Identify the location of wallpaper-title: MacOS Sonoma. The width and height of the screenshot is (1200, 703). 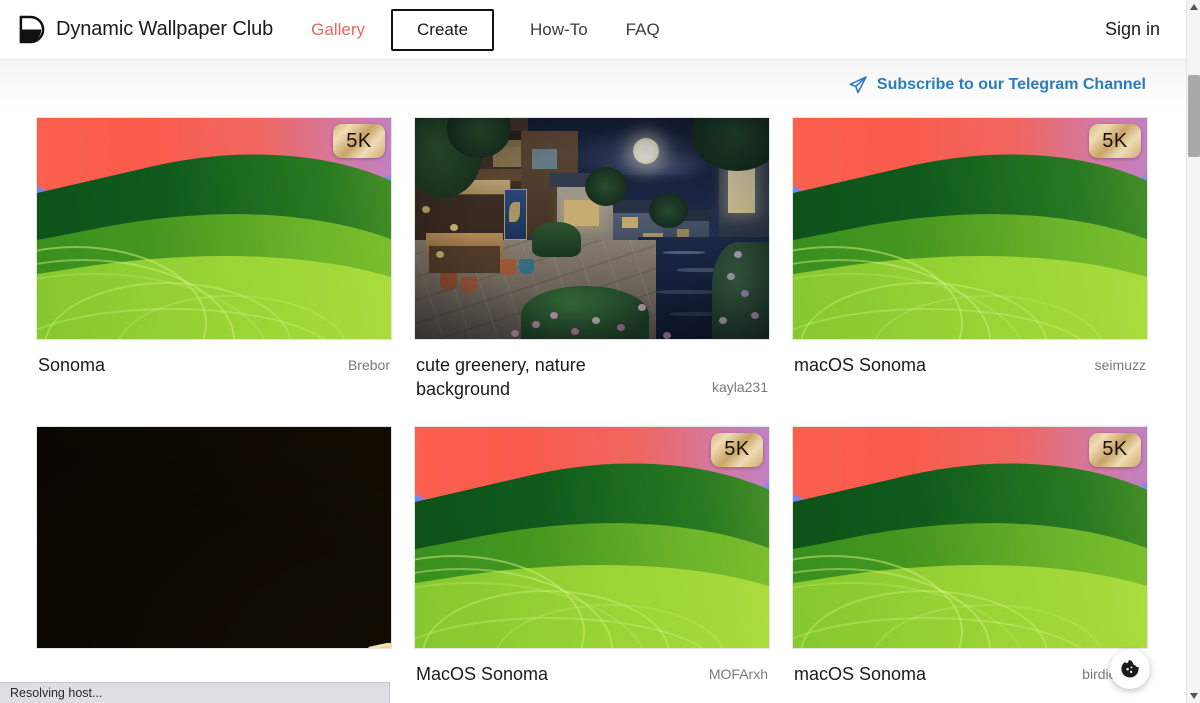
(482, 673).